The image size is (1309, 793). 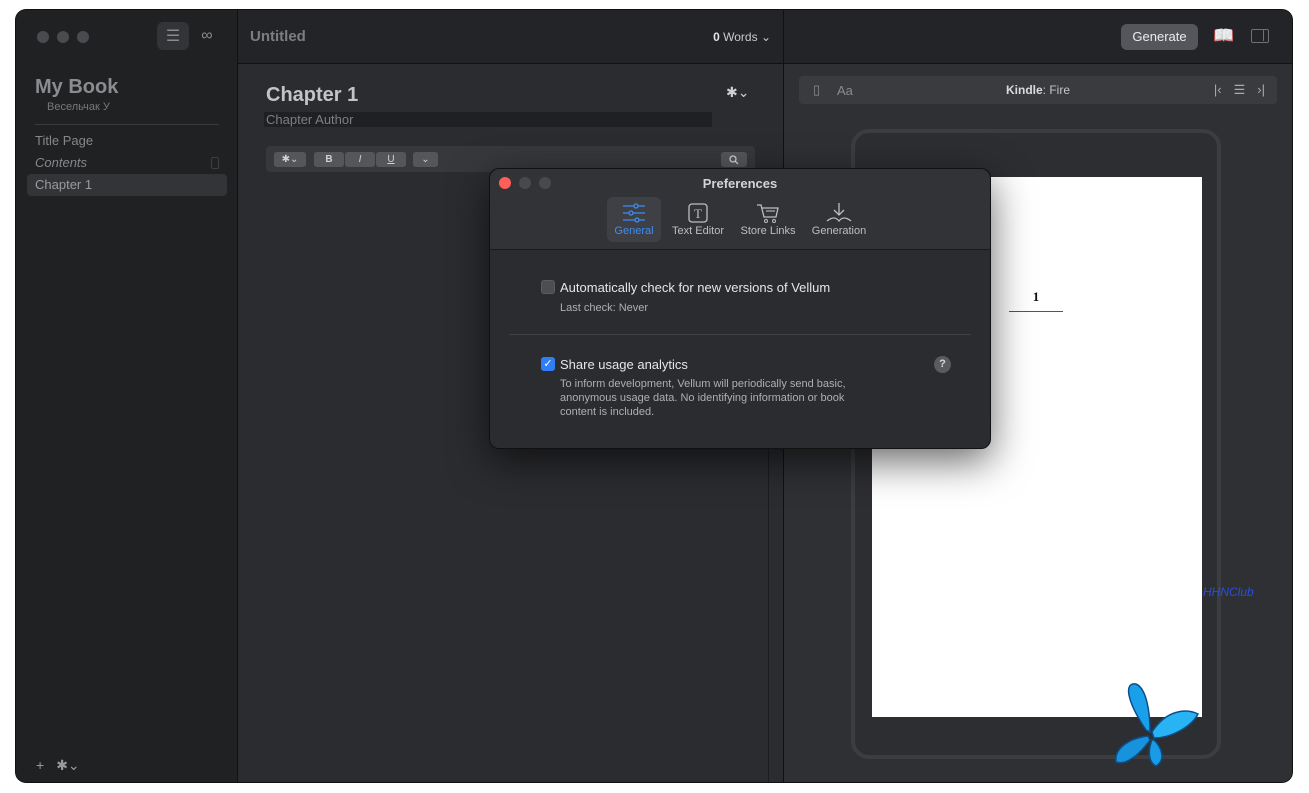 I want to click on analytics-label: Share usage analytics, so click(x=624, y=364).